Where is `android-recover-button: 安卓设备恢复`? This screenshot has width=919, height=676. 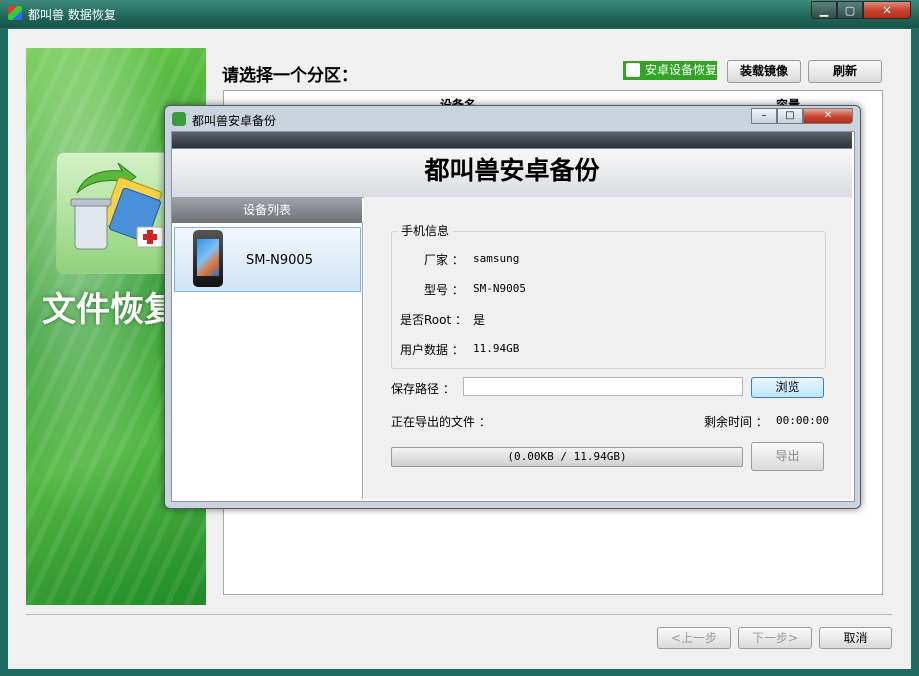
android-recover-button: 安卓设备恢复 is located at coordinates (670, 70).